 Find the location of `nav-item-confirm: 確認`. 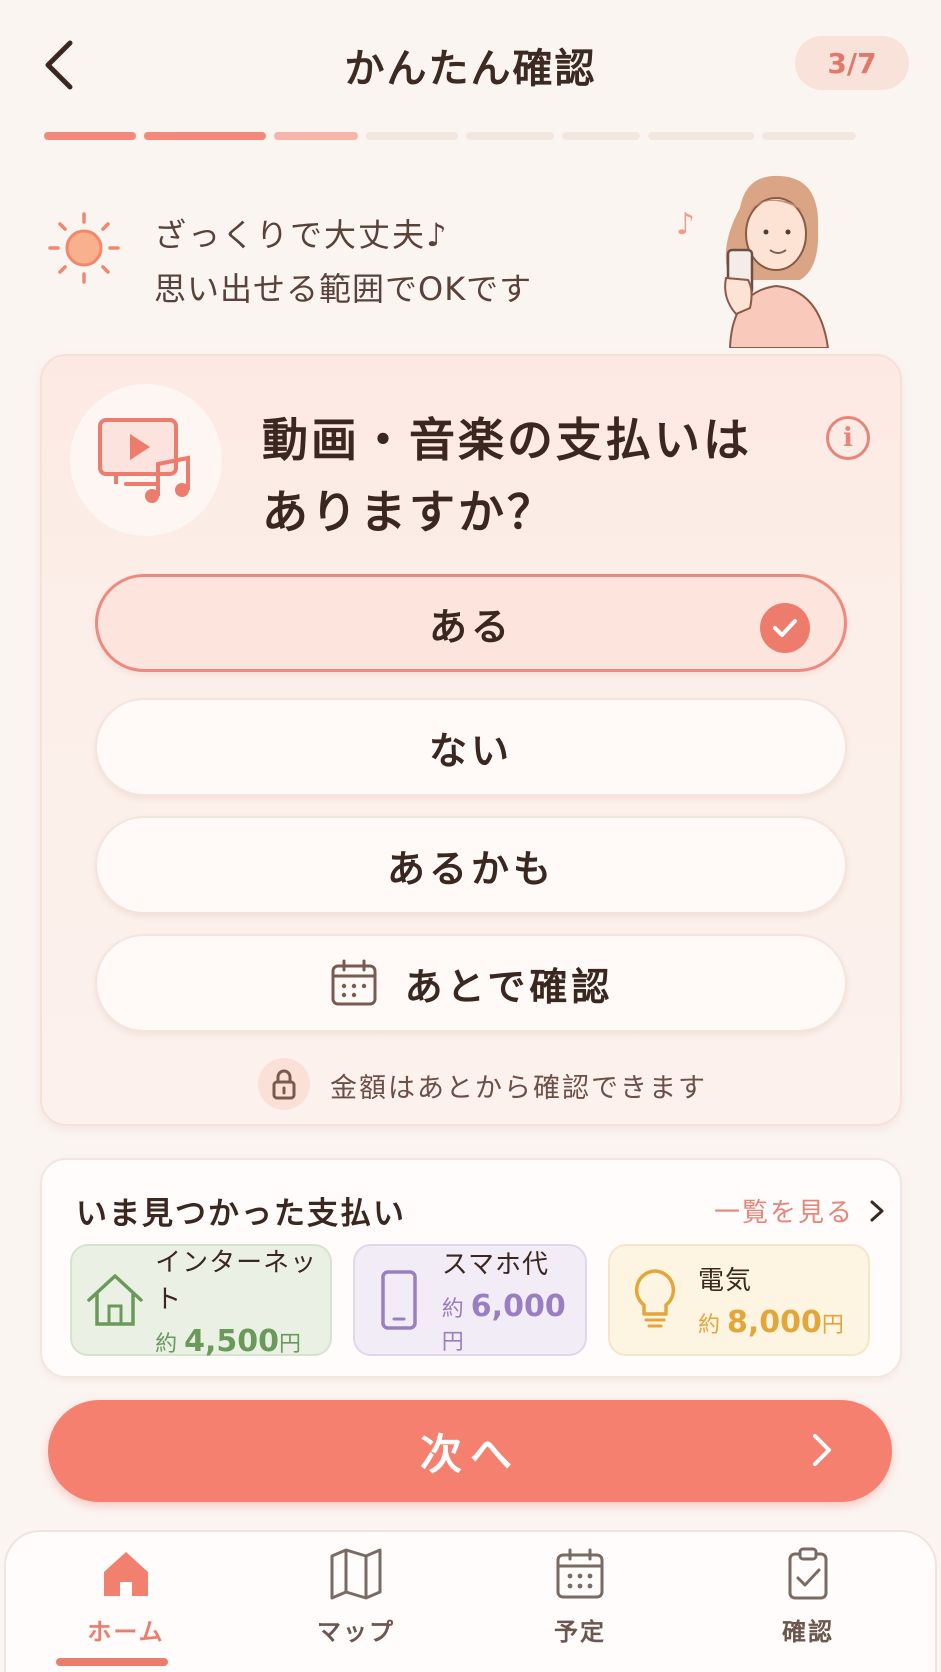

nav-item-confirm: 確認 is located at coordinates (808, 1601).